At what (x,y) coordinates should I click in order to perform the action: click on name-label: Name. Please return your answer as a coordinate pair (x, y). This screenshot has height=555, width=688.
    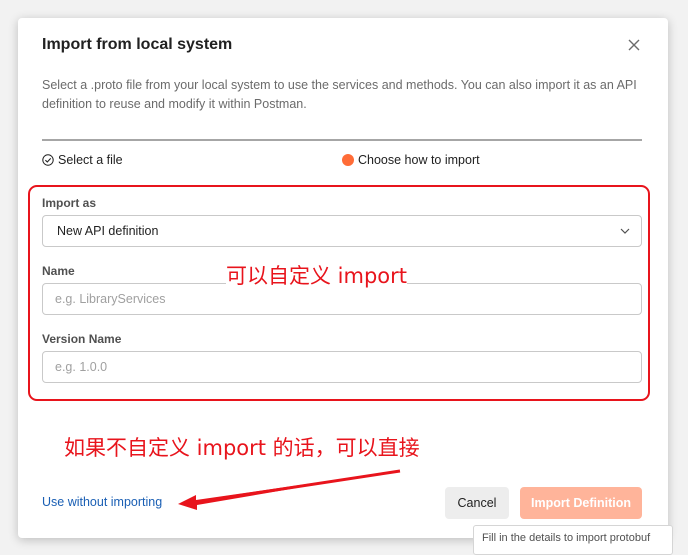
    Looking at the image, I should click on (58, 271).